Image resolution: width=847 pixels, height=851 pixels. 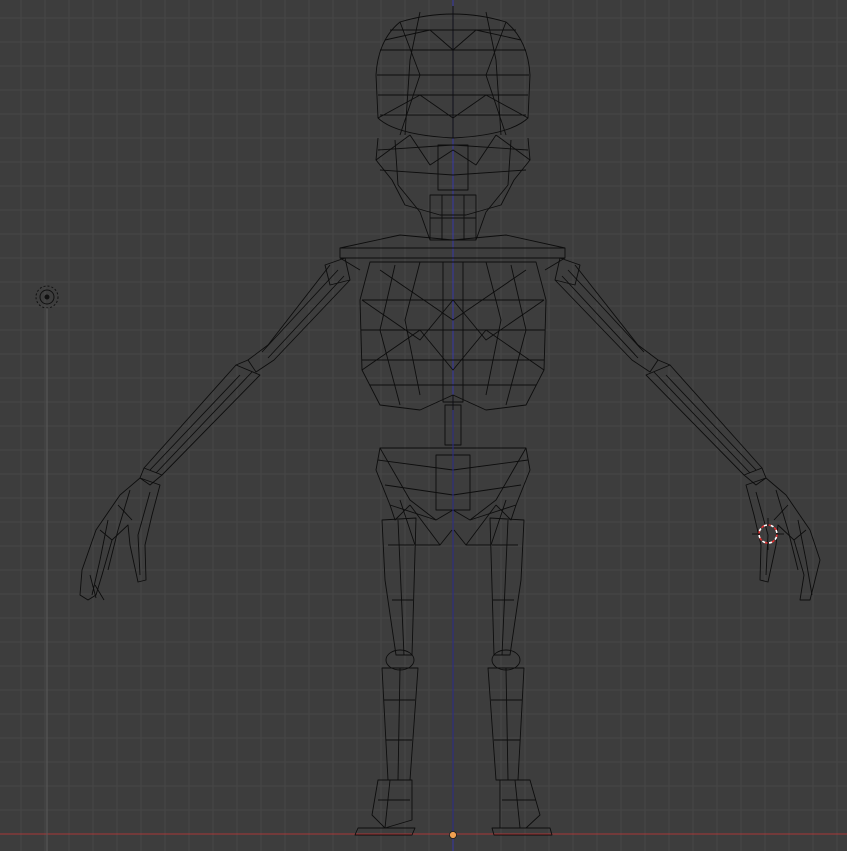 What do you see at coordinates (453, 835) in the screenshot?
I see `origin-dot` at bounding box center [453, 835].